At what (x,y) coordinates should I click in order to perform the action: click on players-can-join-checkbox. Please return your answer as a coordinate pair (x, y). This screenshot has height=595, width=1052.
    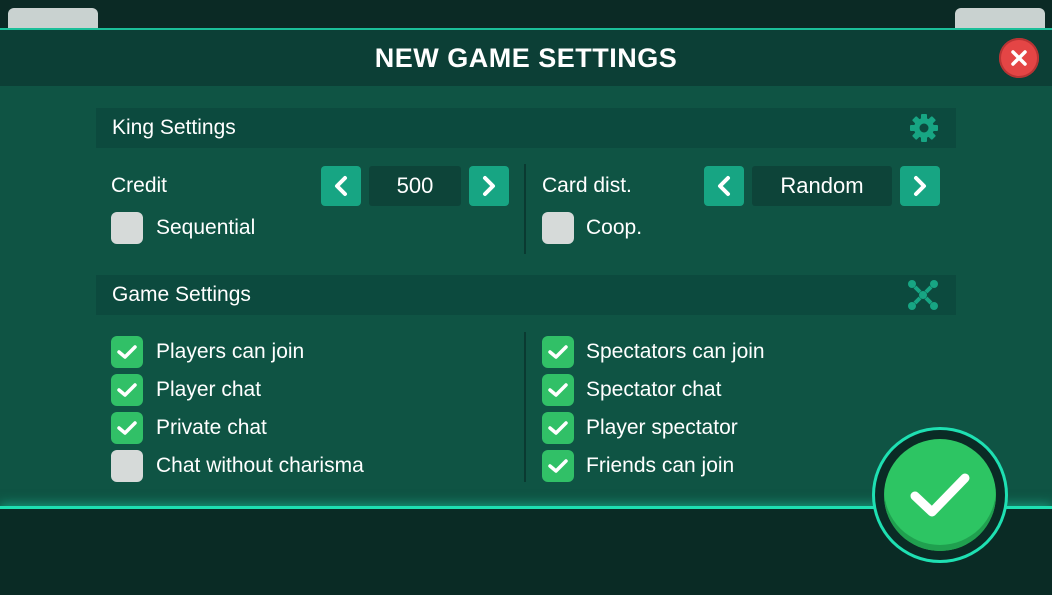
    Looking at the image, I should click on (127, 352).